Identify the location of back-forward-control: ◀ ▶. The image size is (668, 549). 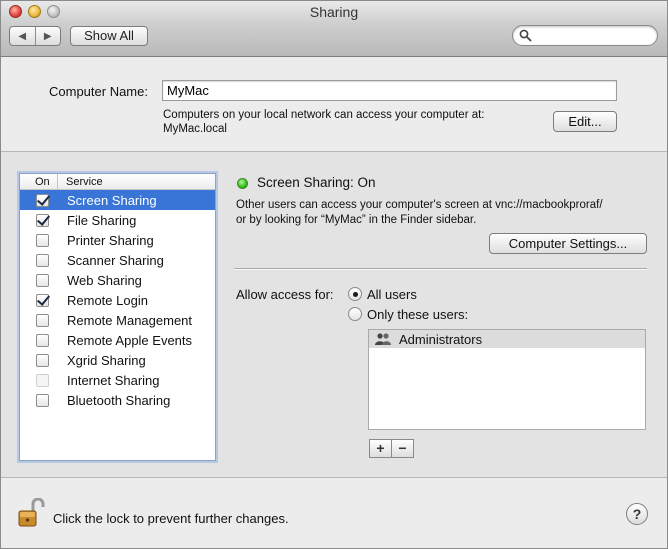
(35, 36).